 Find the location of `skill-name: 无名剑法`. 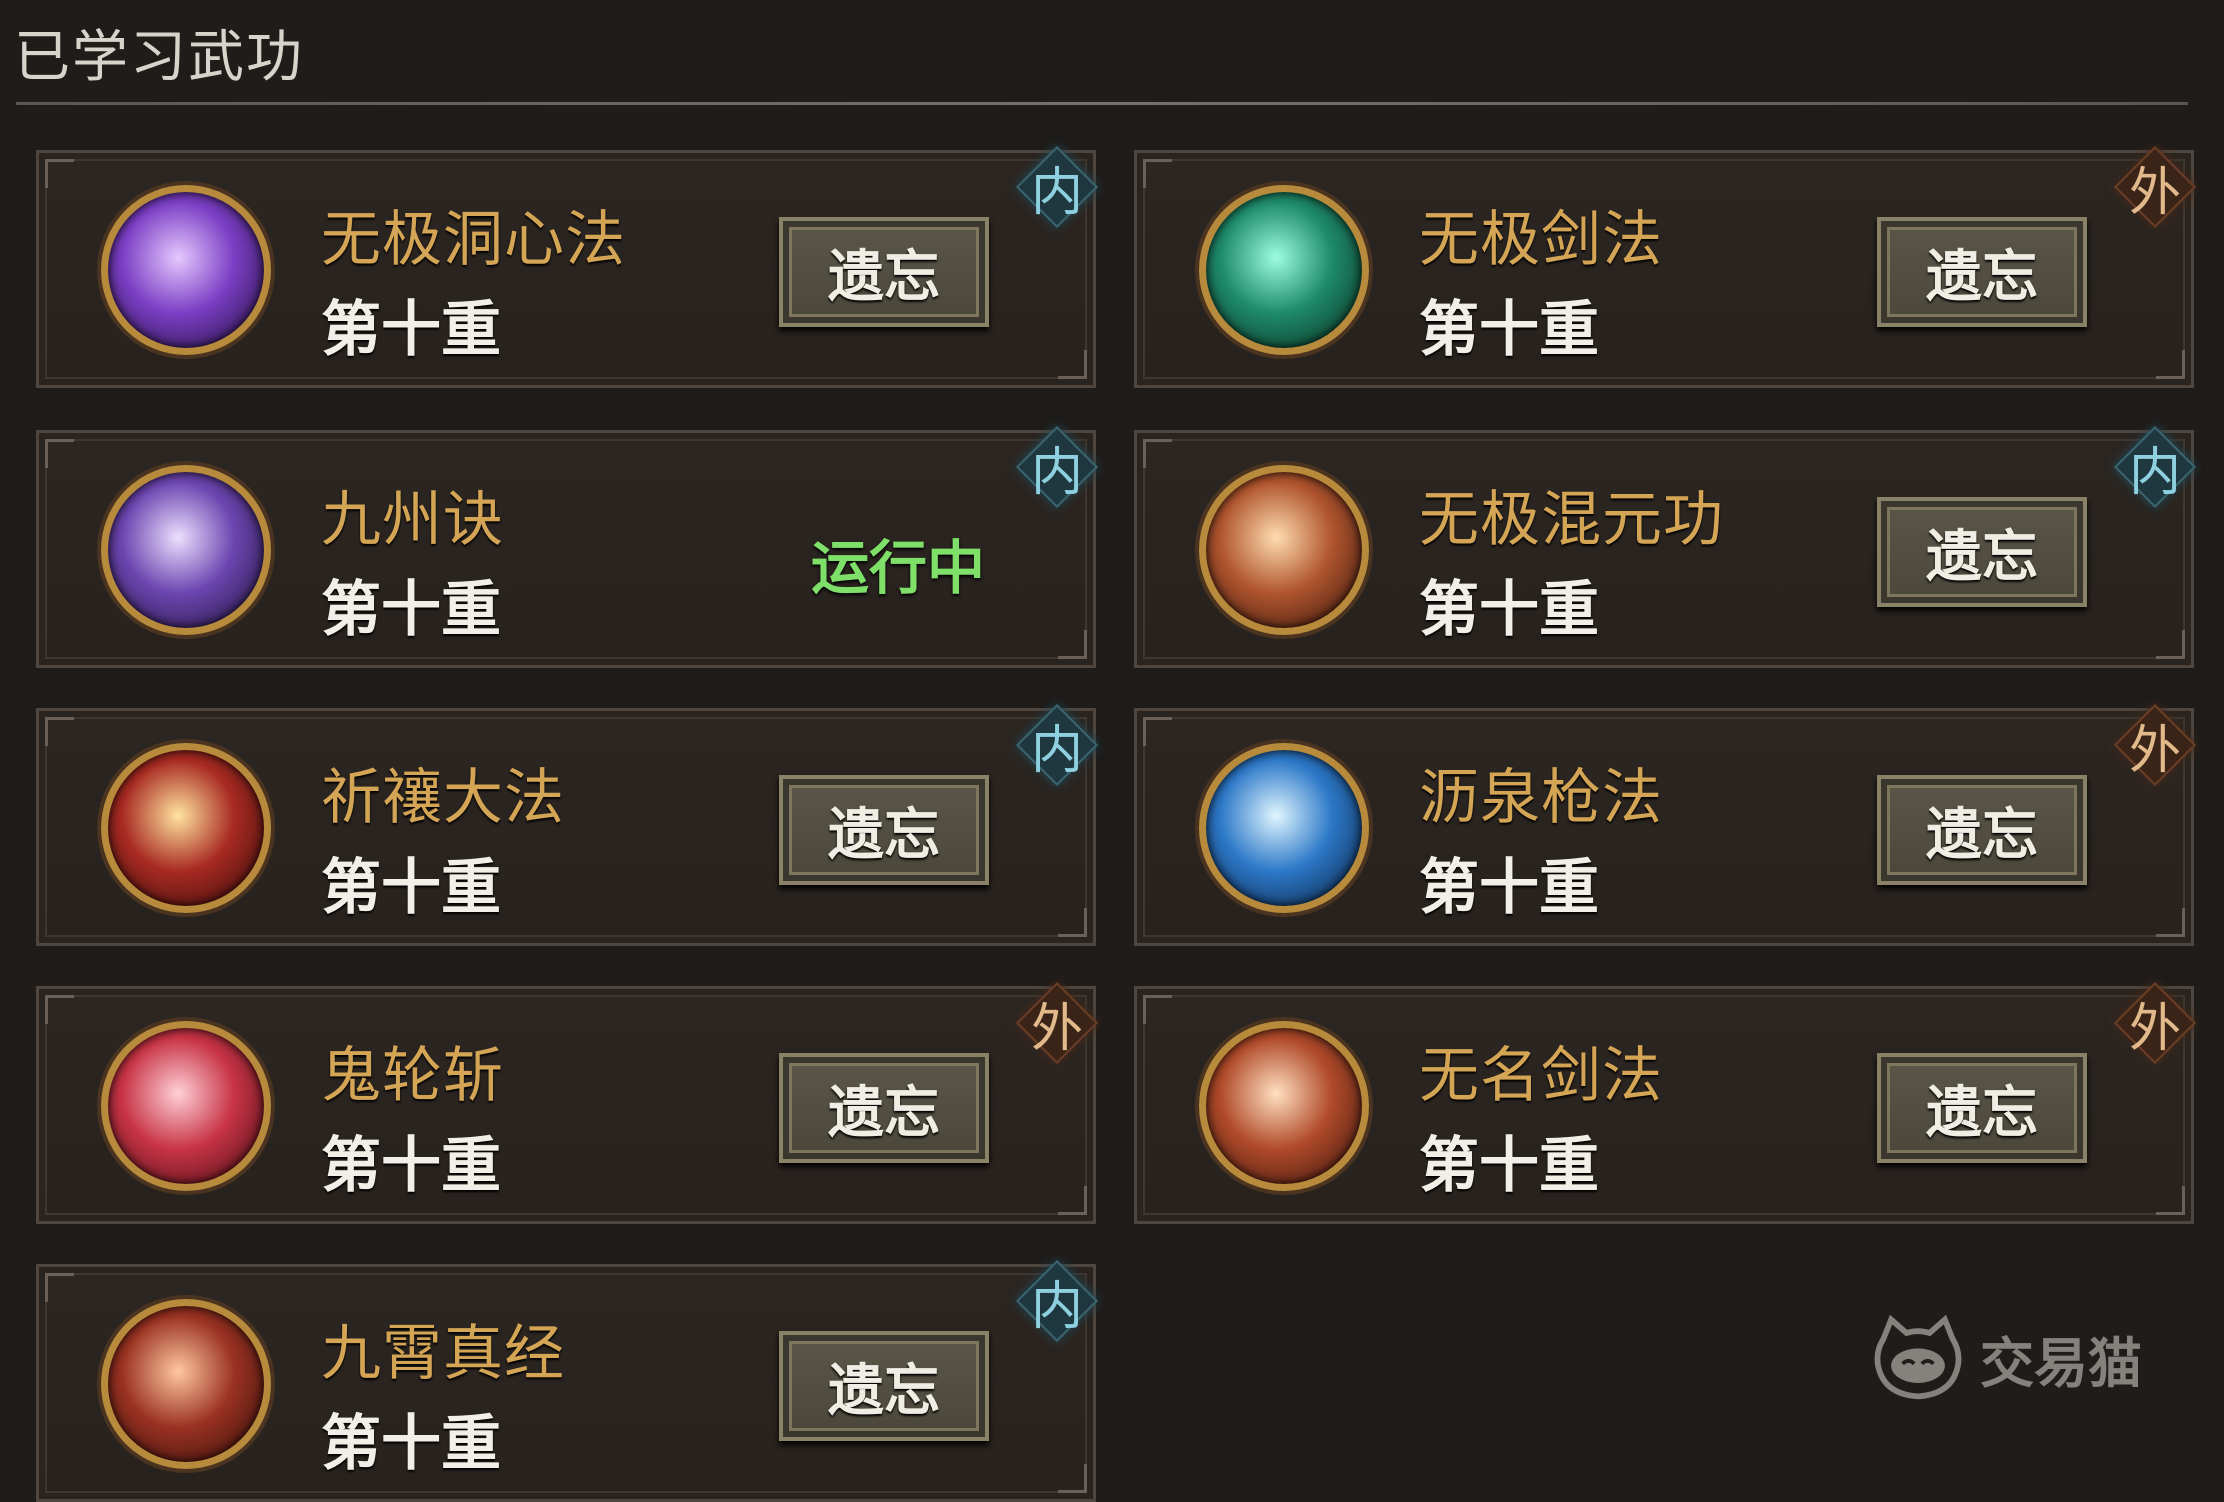

skill-name: 无名剑法 is located at coordinates (1541, 1076).